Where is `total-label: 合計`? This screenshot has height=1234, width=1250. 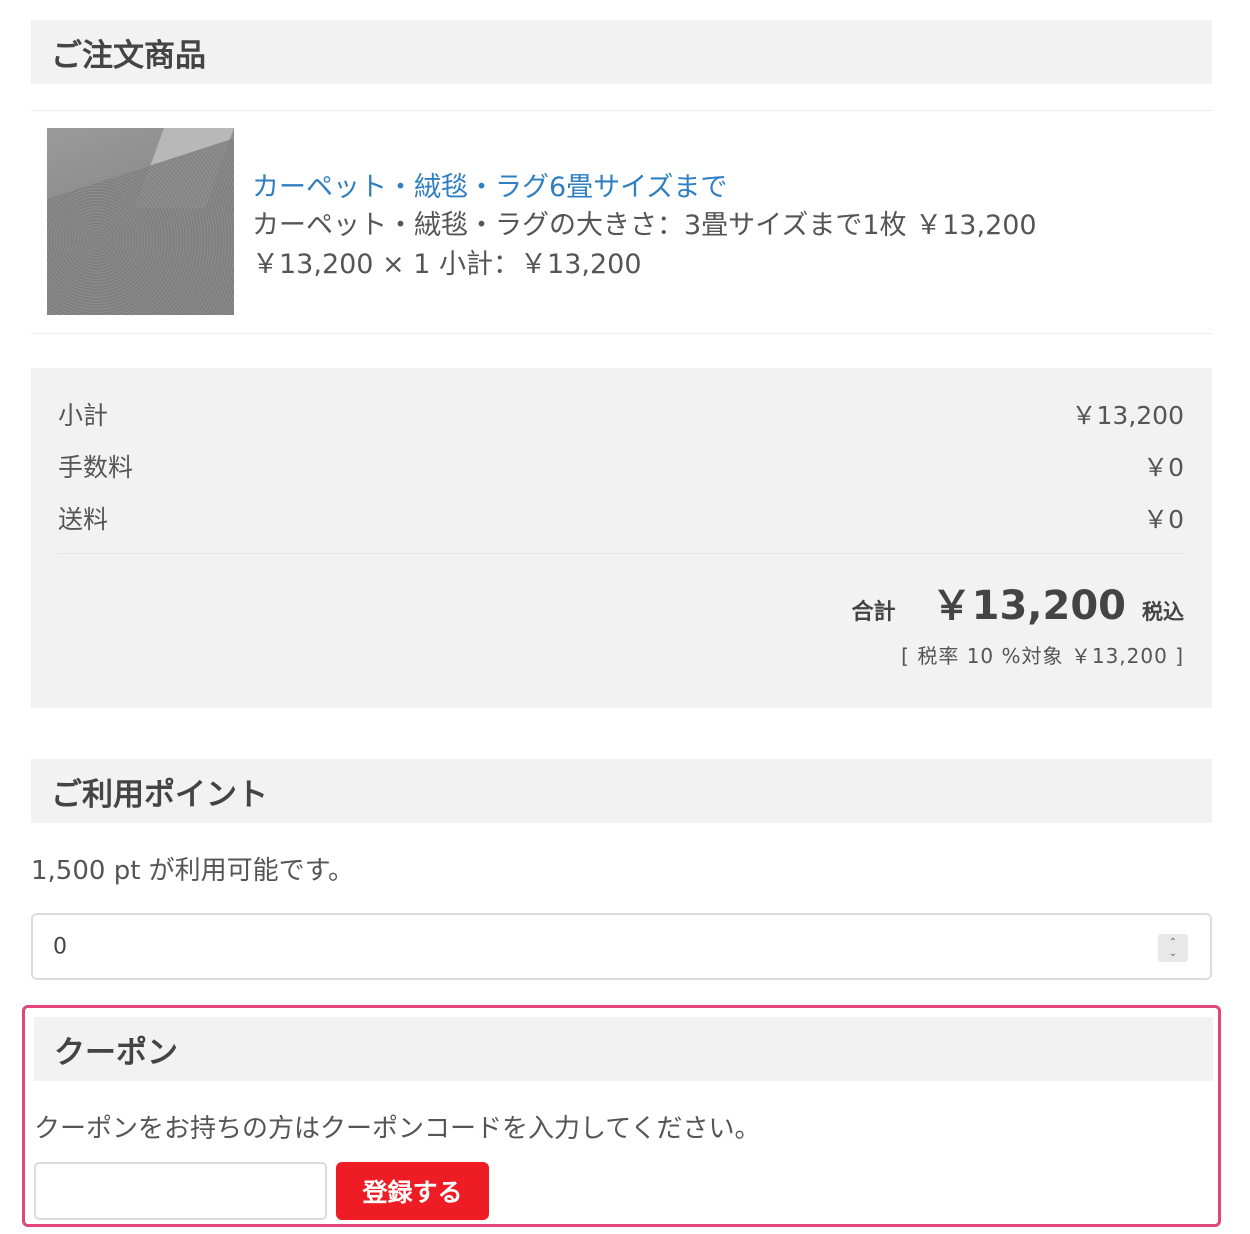
total-label: 合計 is located at coordinates (873, 612).